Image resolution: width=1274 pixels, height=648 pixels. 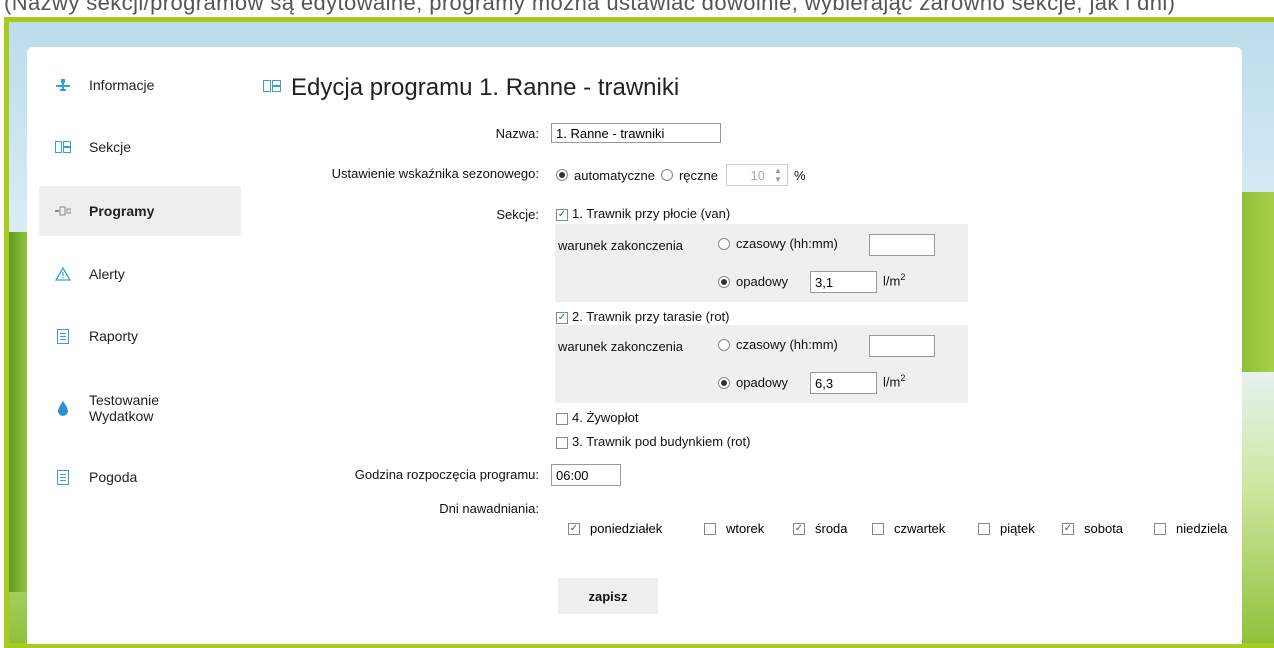 What do you see at coordinates (113, 477) in the screenshot?
I see `sidebar-item-label: Pogoda` at bounding box center [113, 477].